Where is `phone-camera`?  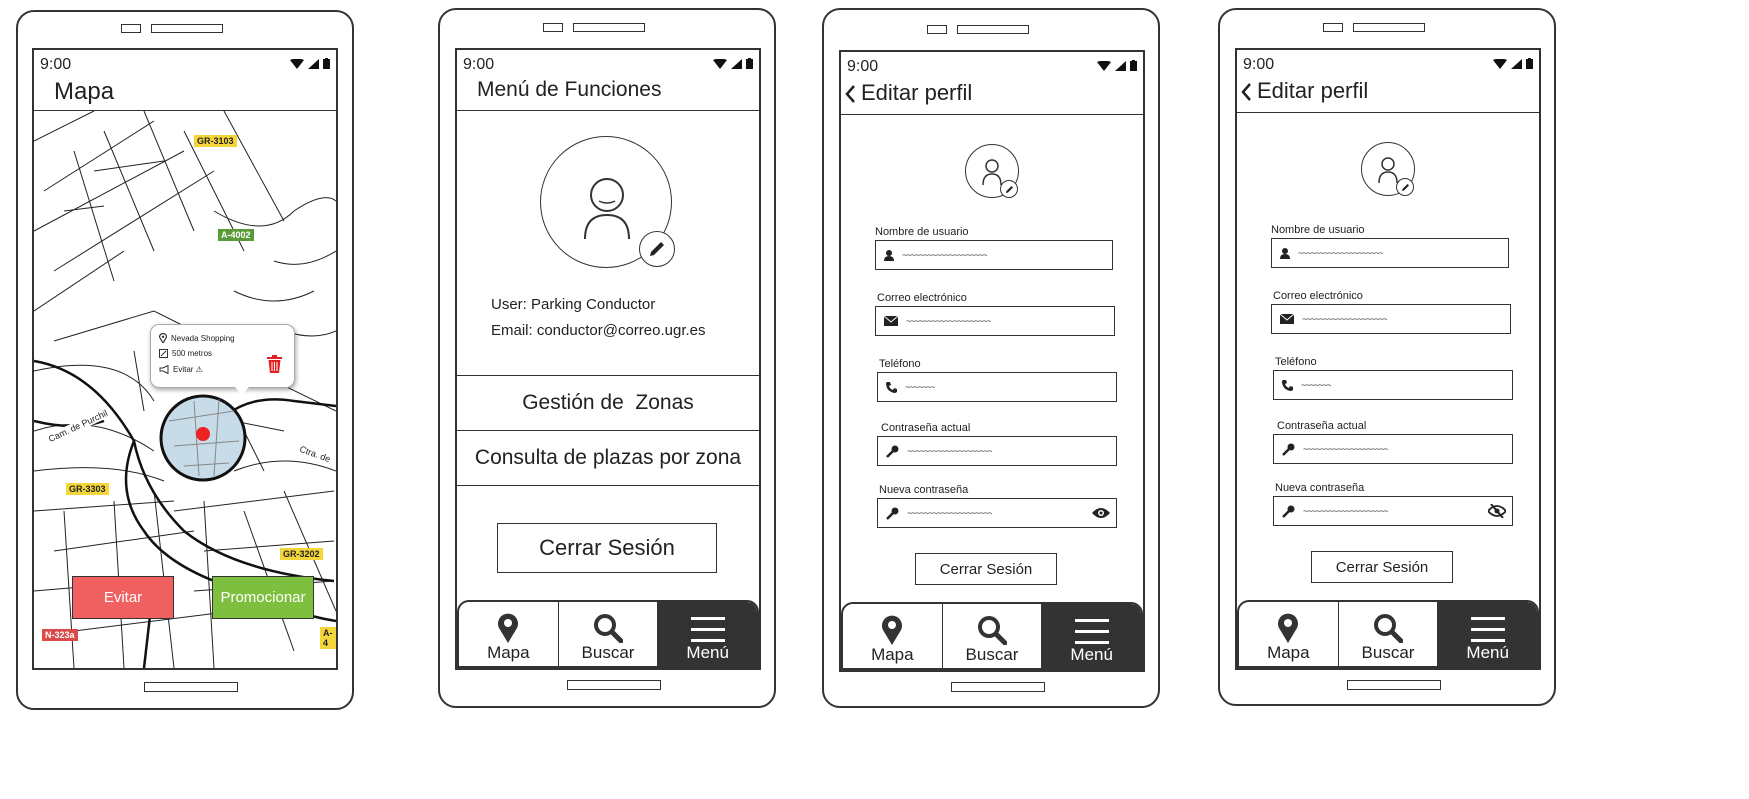 phone-camera is located at coordinates (937, 29).